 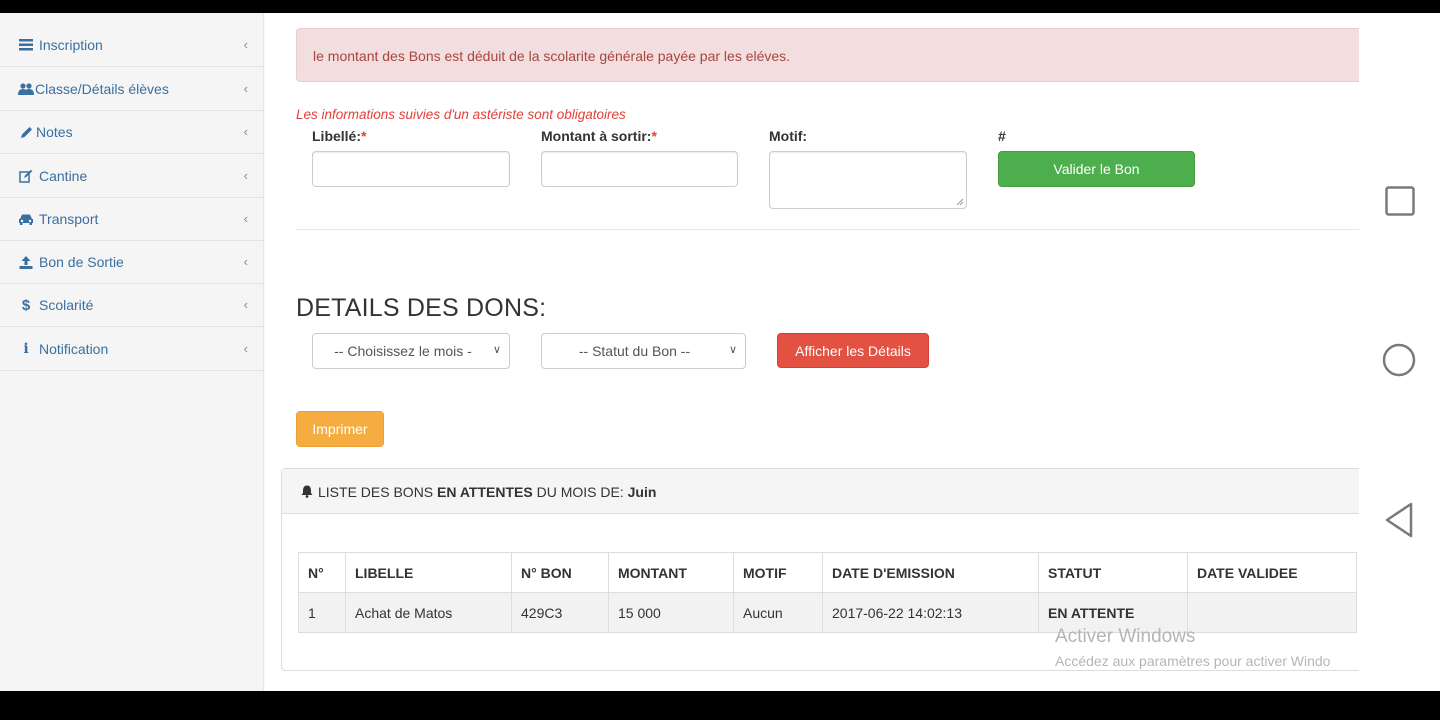 What do you see at coordinates (26, 262) in the screenshot?
I see `upload-icon` at bounding box center [26, 262].